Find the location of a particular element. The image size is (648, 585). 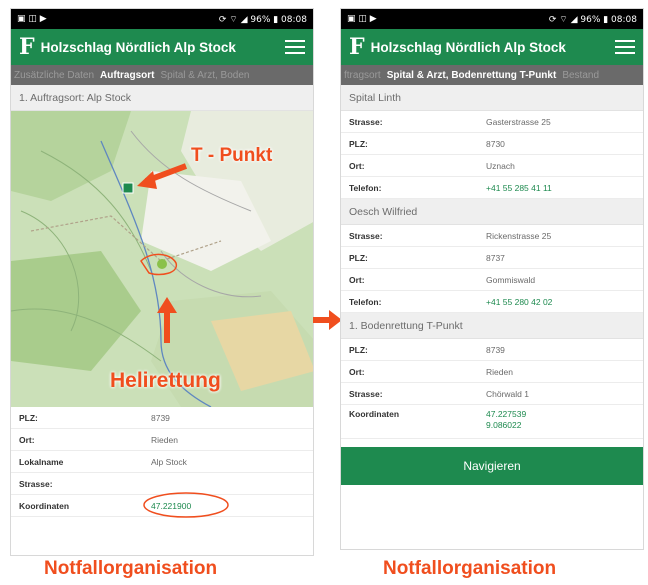

highlight-ellipse is located at coordinates (186, 505).